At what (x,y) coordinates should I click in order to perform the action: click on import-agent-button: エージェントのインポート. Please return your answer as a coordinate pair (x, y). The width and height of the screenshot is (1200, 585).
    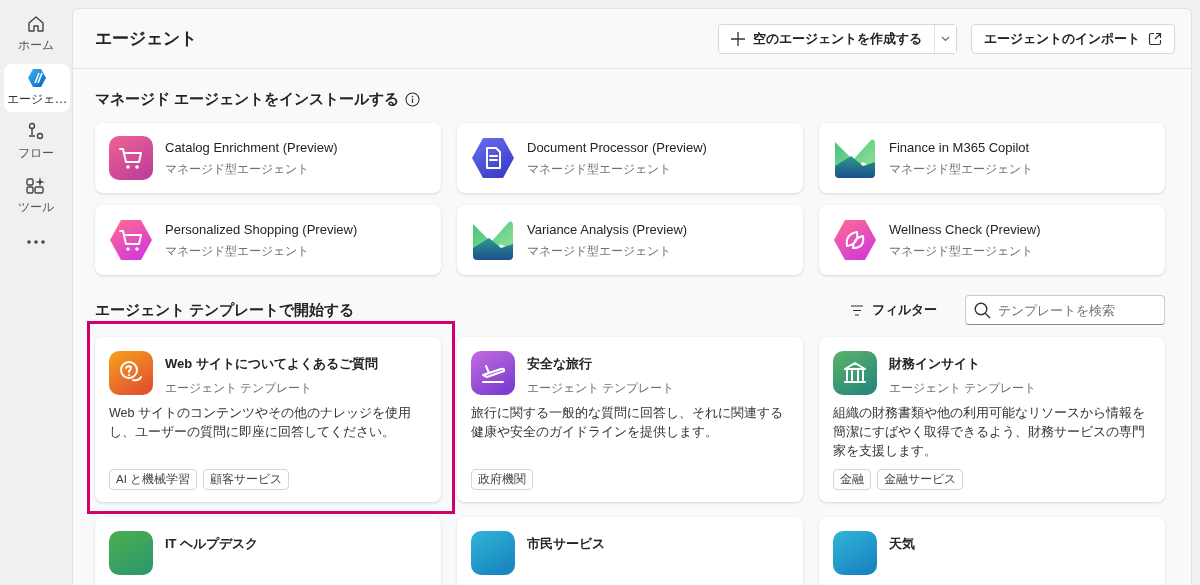
    Looking at the image, I should click on (1073, 38).